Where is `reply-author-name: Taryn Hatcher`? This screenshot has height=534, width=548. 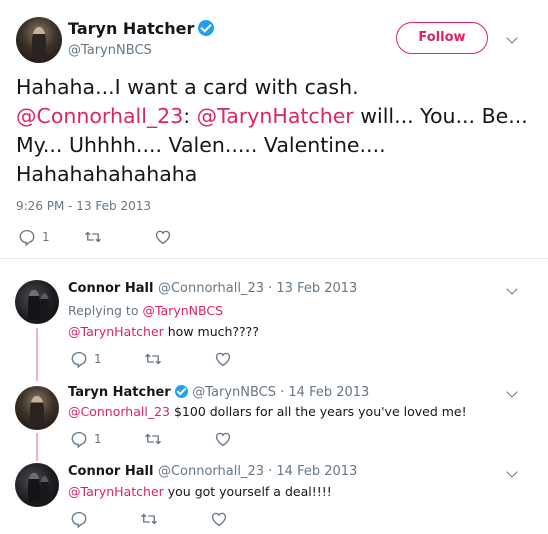
reply-author-name: Taryn Hatcher is located at coordinates (119, 392).